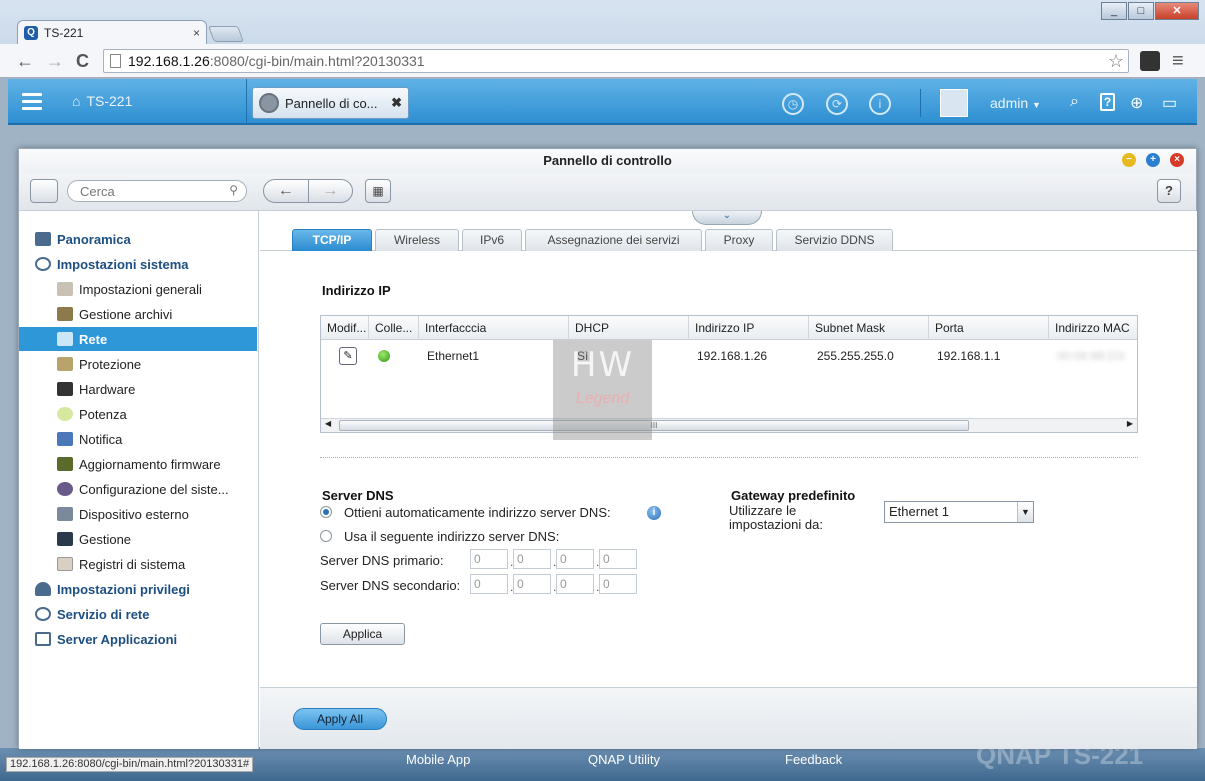  Describe the element at coordinates (532, 584) in the screenshot. I see `dns-secondary-octet-2: 0` at that location.